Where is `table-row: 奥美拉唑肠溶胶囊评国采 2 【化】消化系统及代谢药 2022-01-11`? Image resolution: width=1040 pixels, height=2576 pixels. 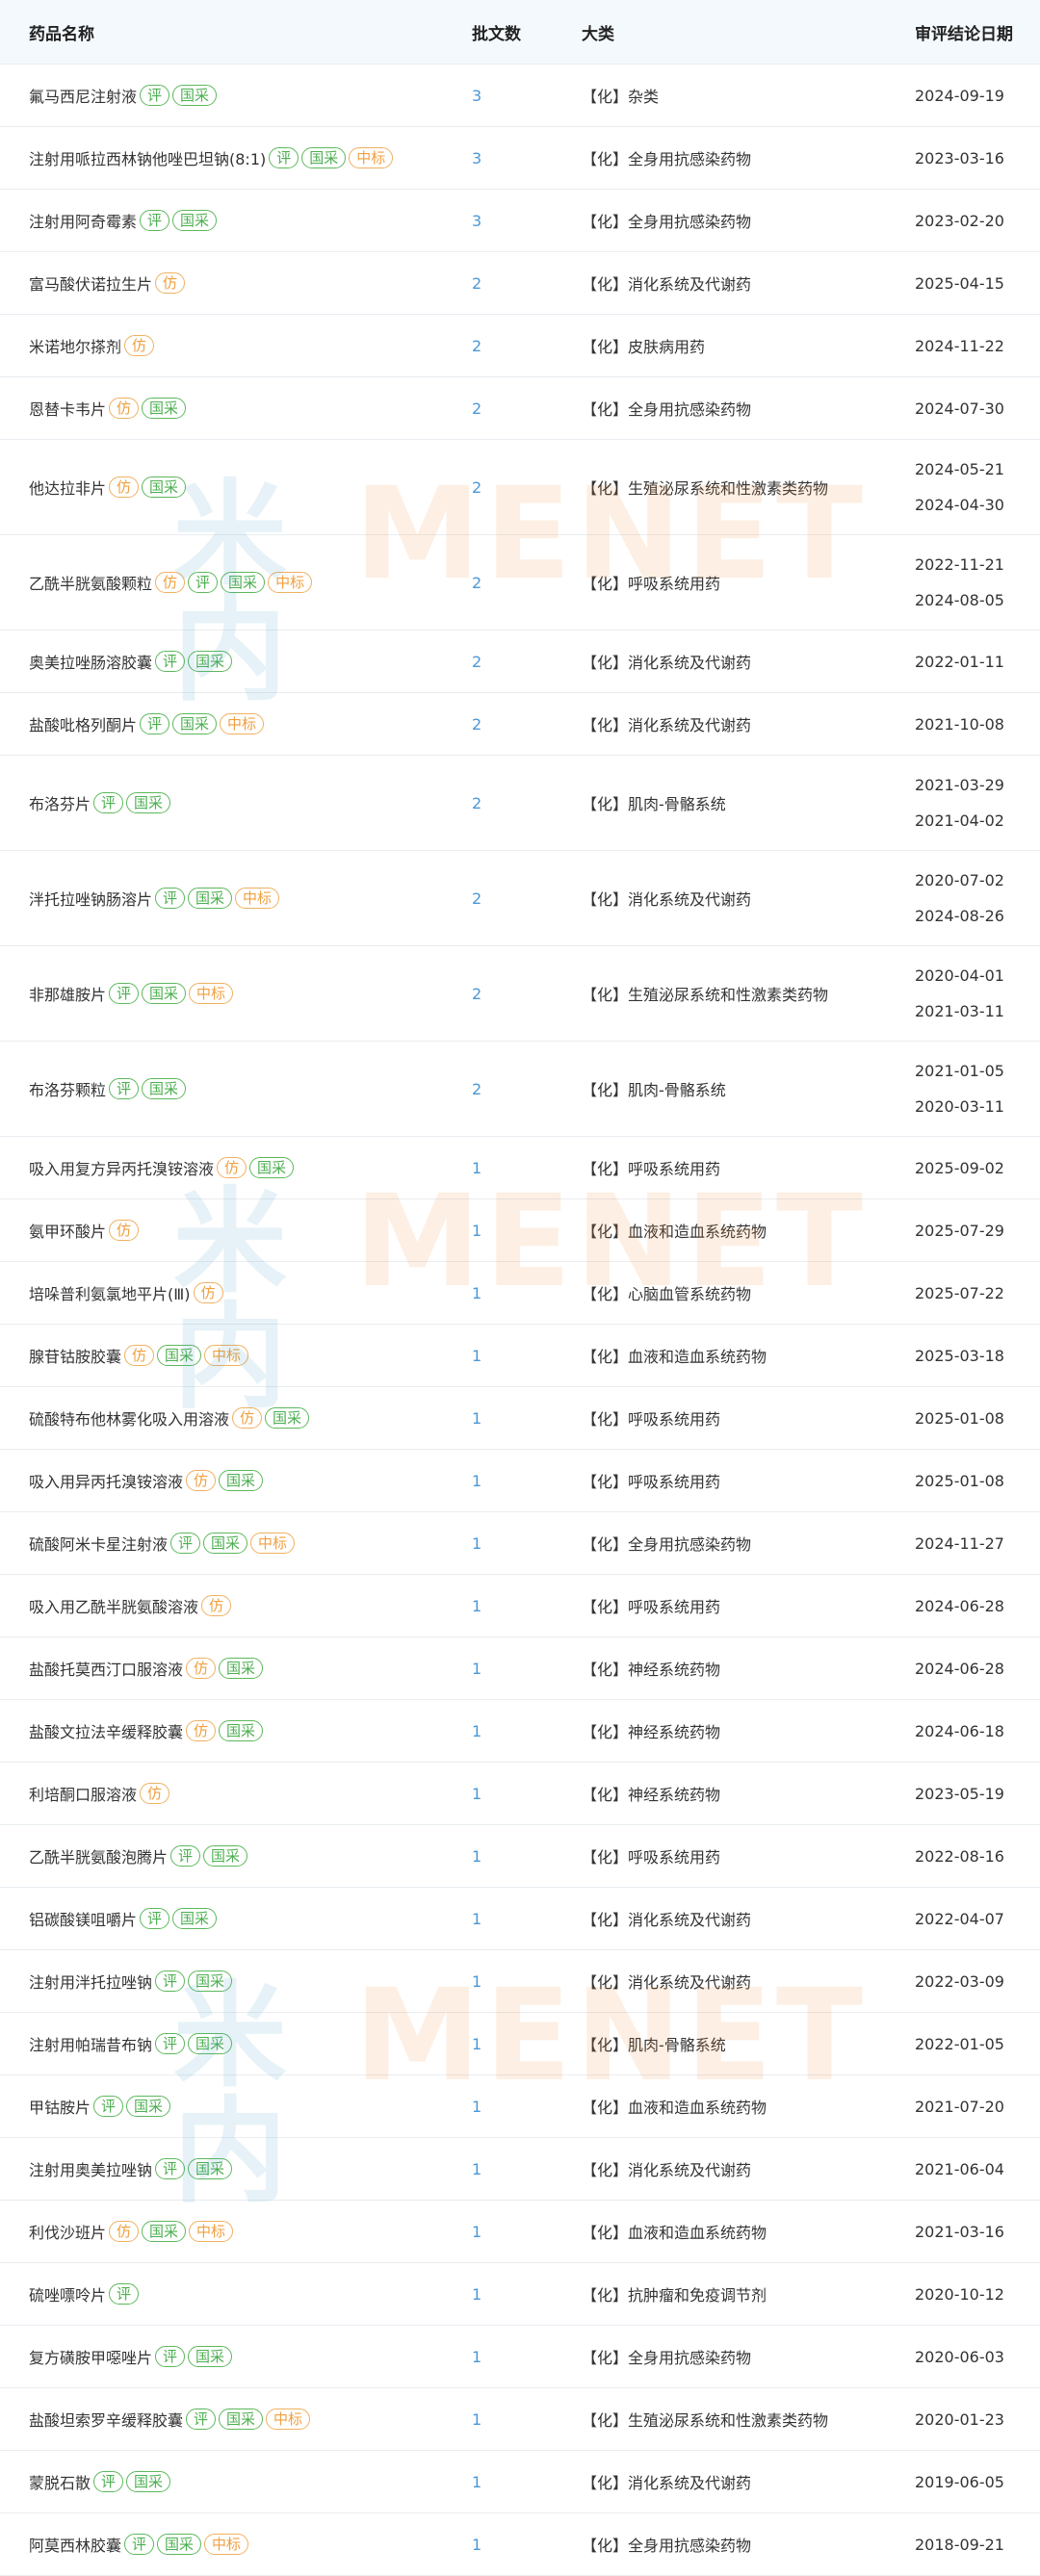
table-row: 奥美拉唑肠溶胶囊评国采 2 【化】消化系统及代谢药 2022-01-11 is located at coordinates (520, 662).